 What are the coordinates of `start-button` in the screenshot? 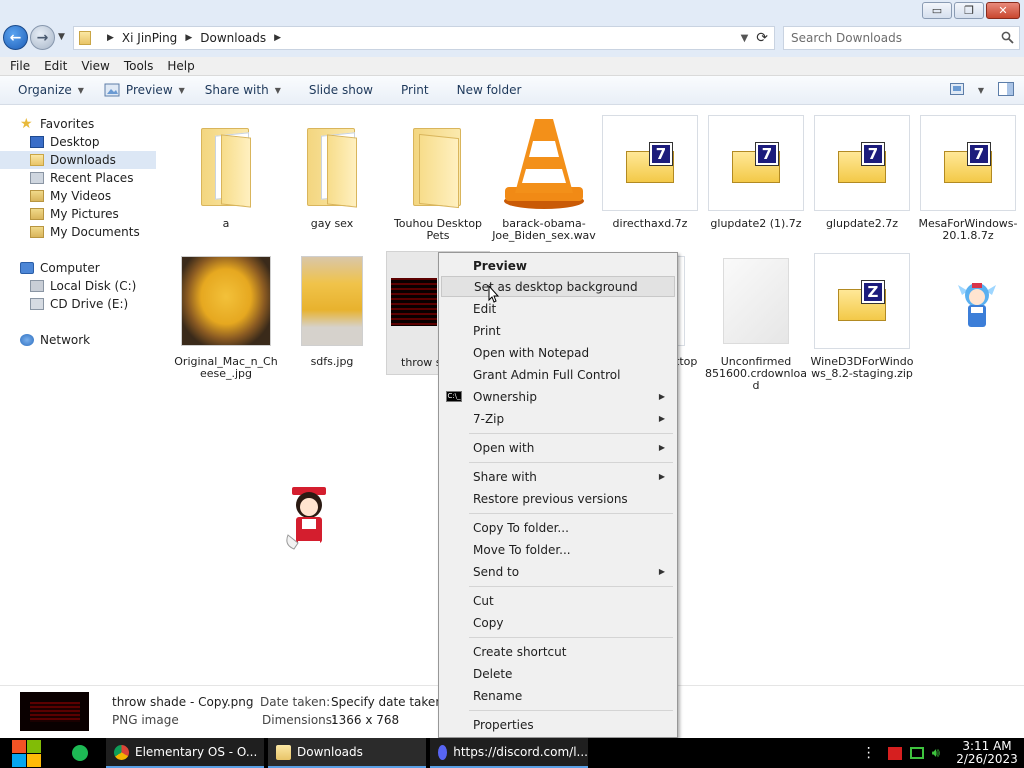 It's located at (26, 753).